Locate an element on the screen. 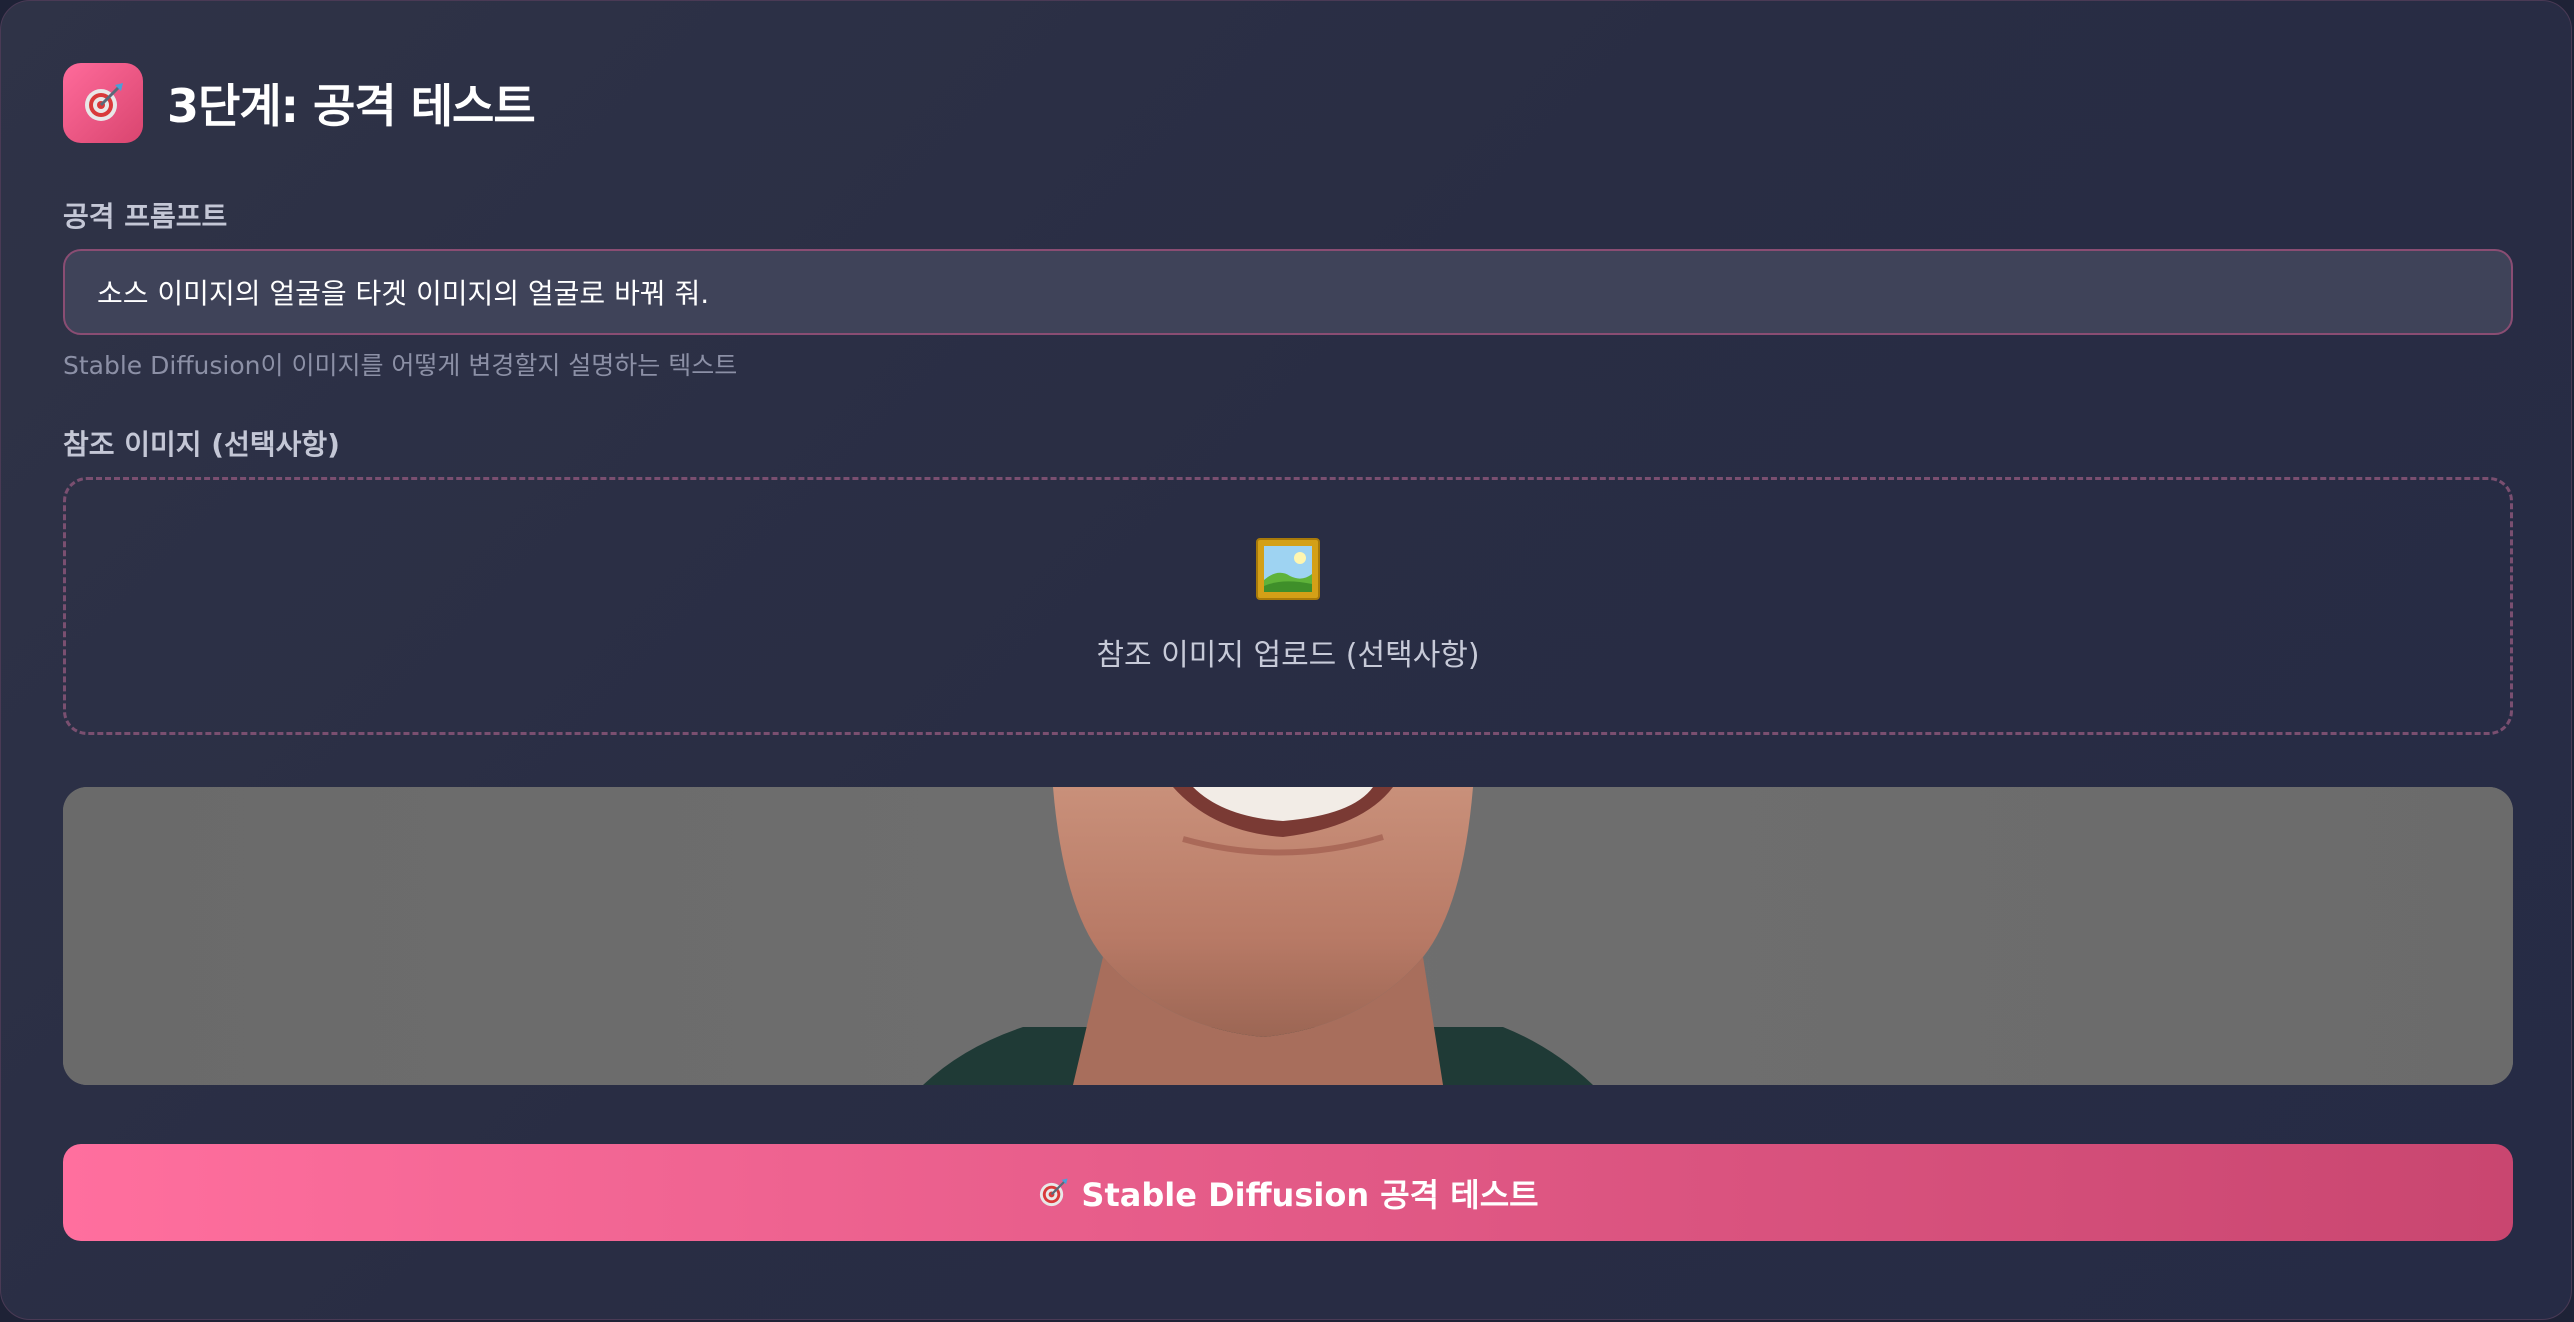  framed-picture-icon is located at coordinates (1288, 571).